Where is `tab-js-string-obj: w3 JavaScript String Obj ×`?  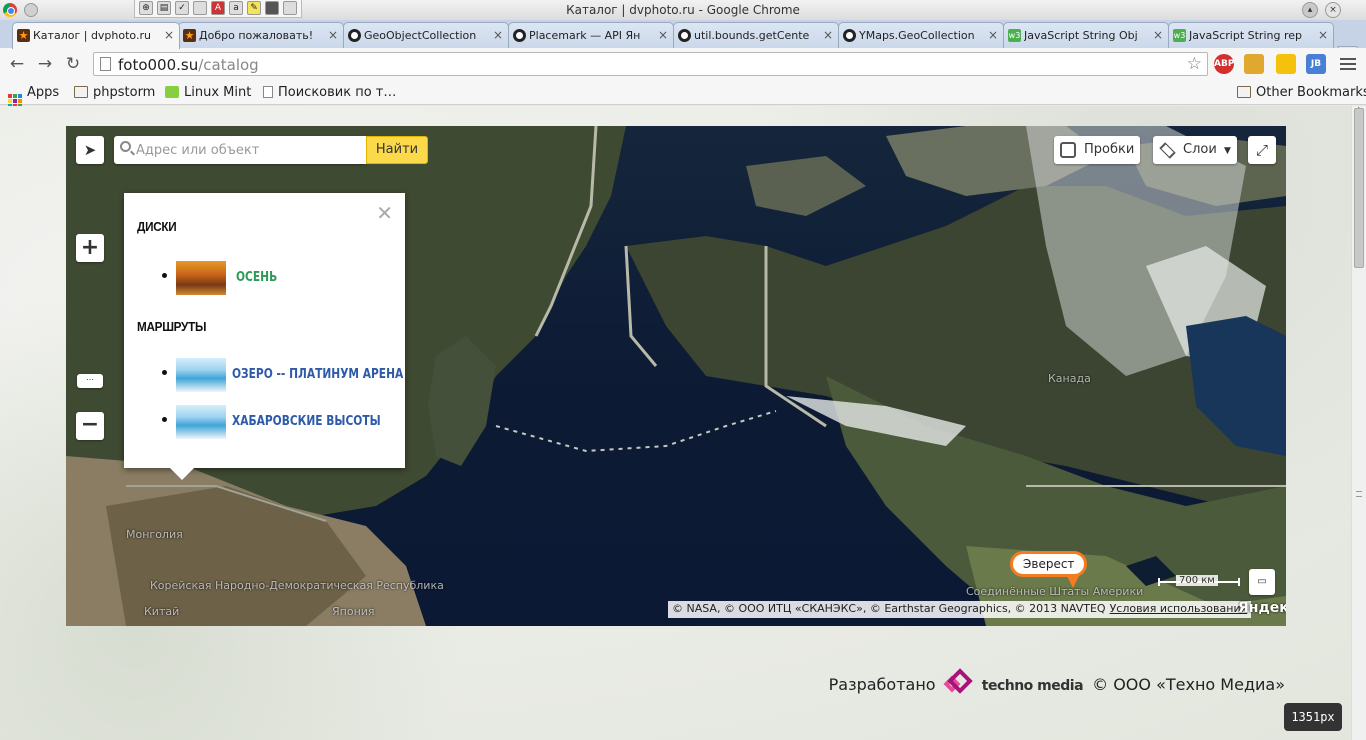
tab-js-string-obj: w3 JavaScript String Obj × is located at coordinates (1086, 35).